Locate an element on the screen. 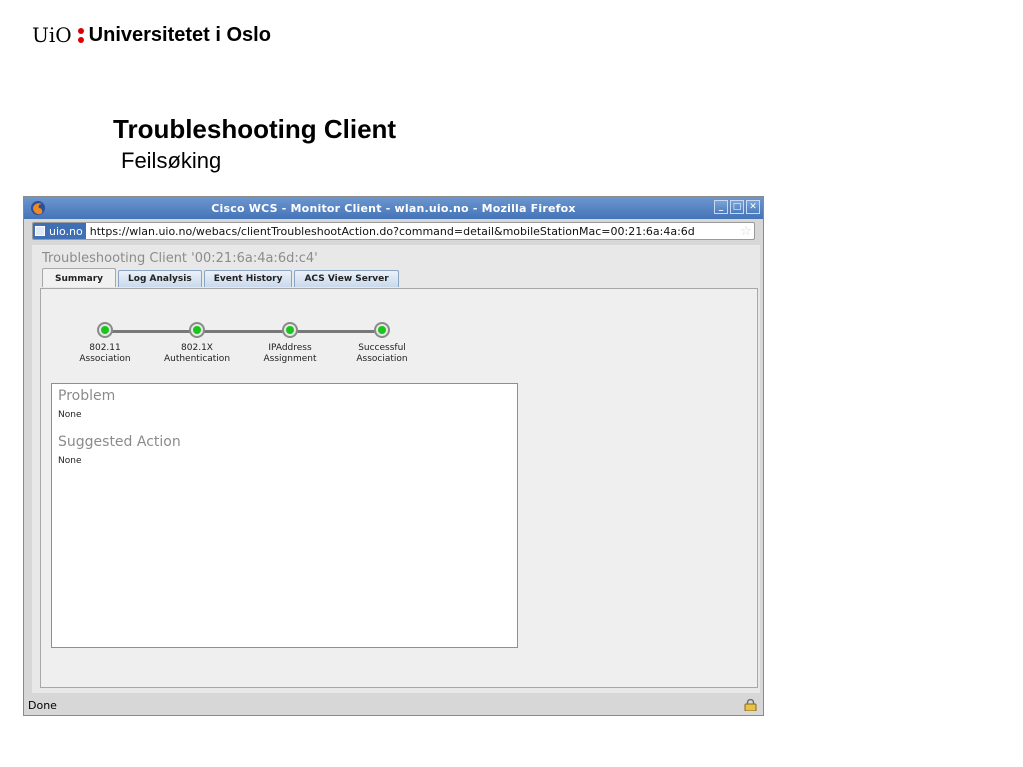 The image size is (1023, 767). maximize-button: □ is located at coordinates (737, 207).